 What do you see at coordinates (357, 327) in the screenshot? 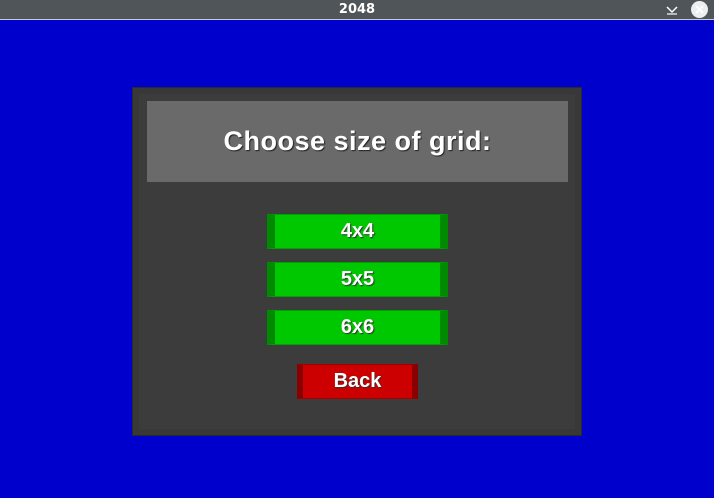
I see `grid-6x6-button: 6x6` at bounding box center [357, 327].